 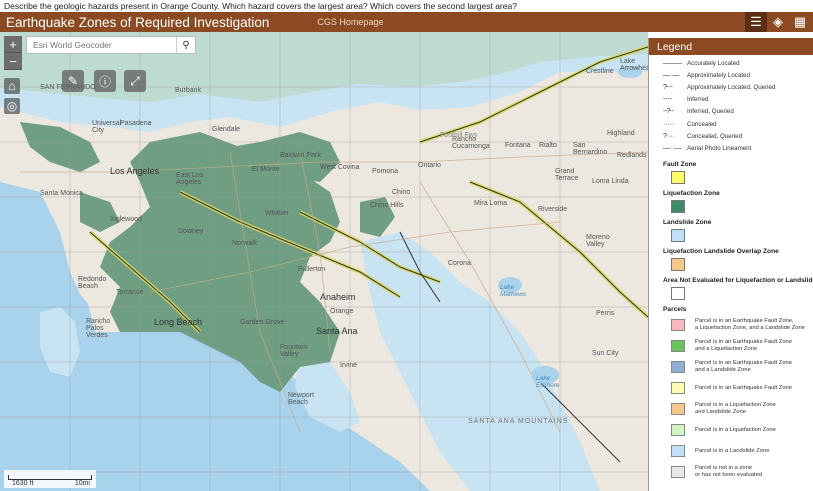 I want to click on fault-line-symbol: - - - -, so click(x=667, y=100).